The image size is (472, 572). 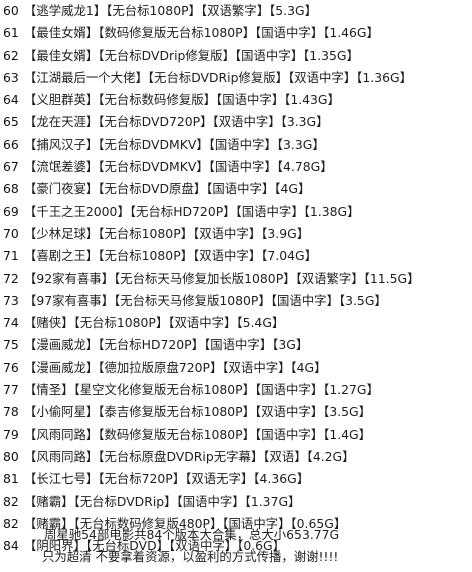 I want to click on item-number: 62, so click(x=11, y=55).